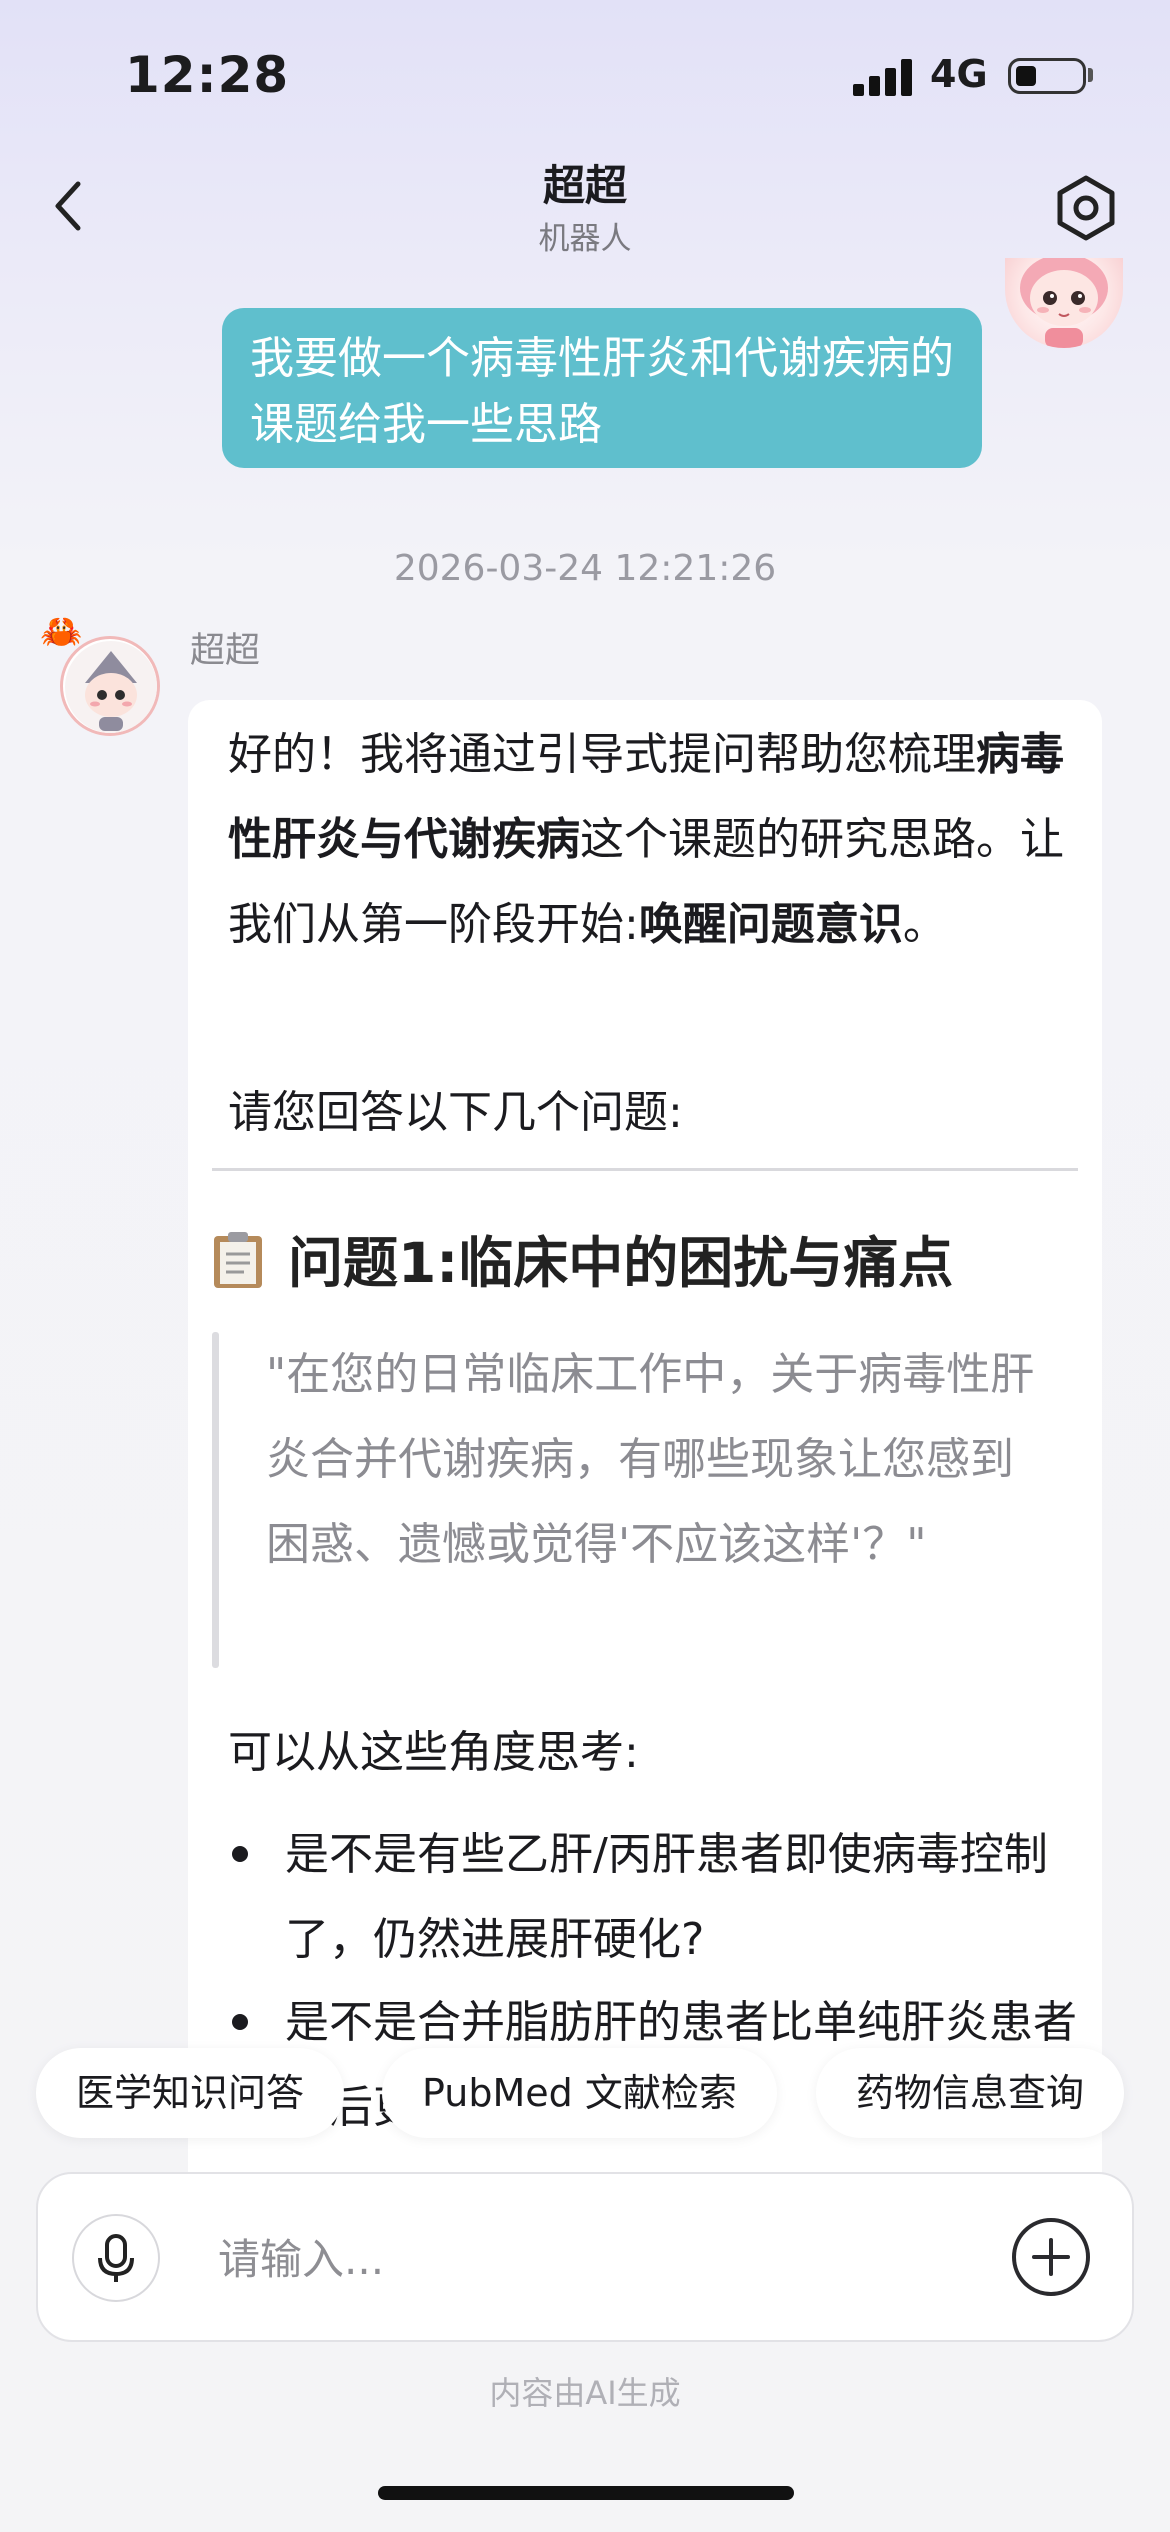 This screenshot has height=2532, width=1170. I want to click on crab-badge-icon: 🦀, so click(61, 632).